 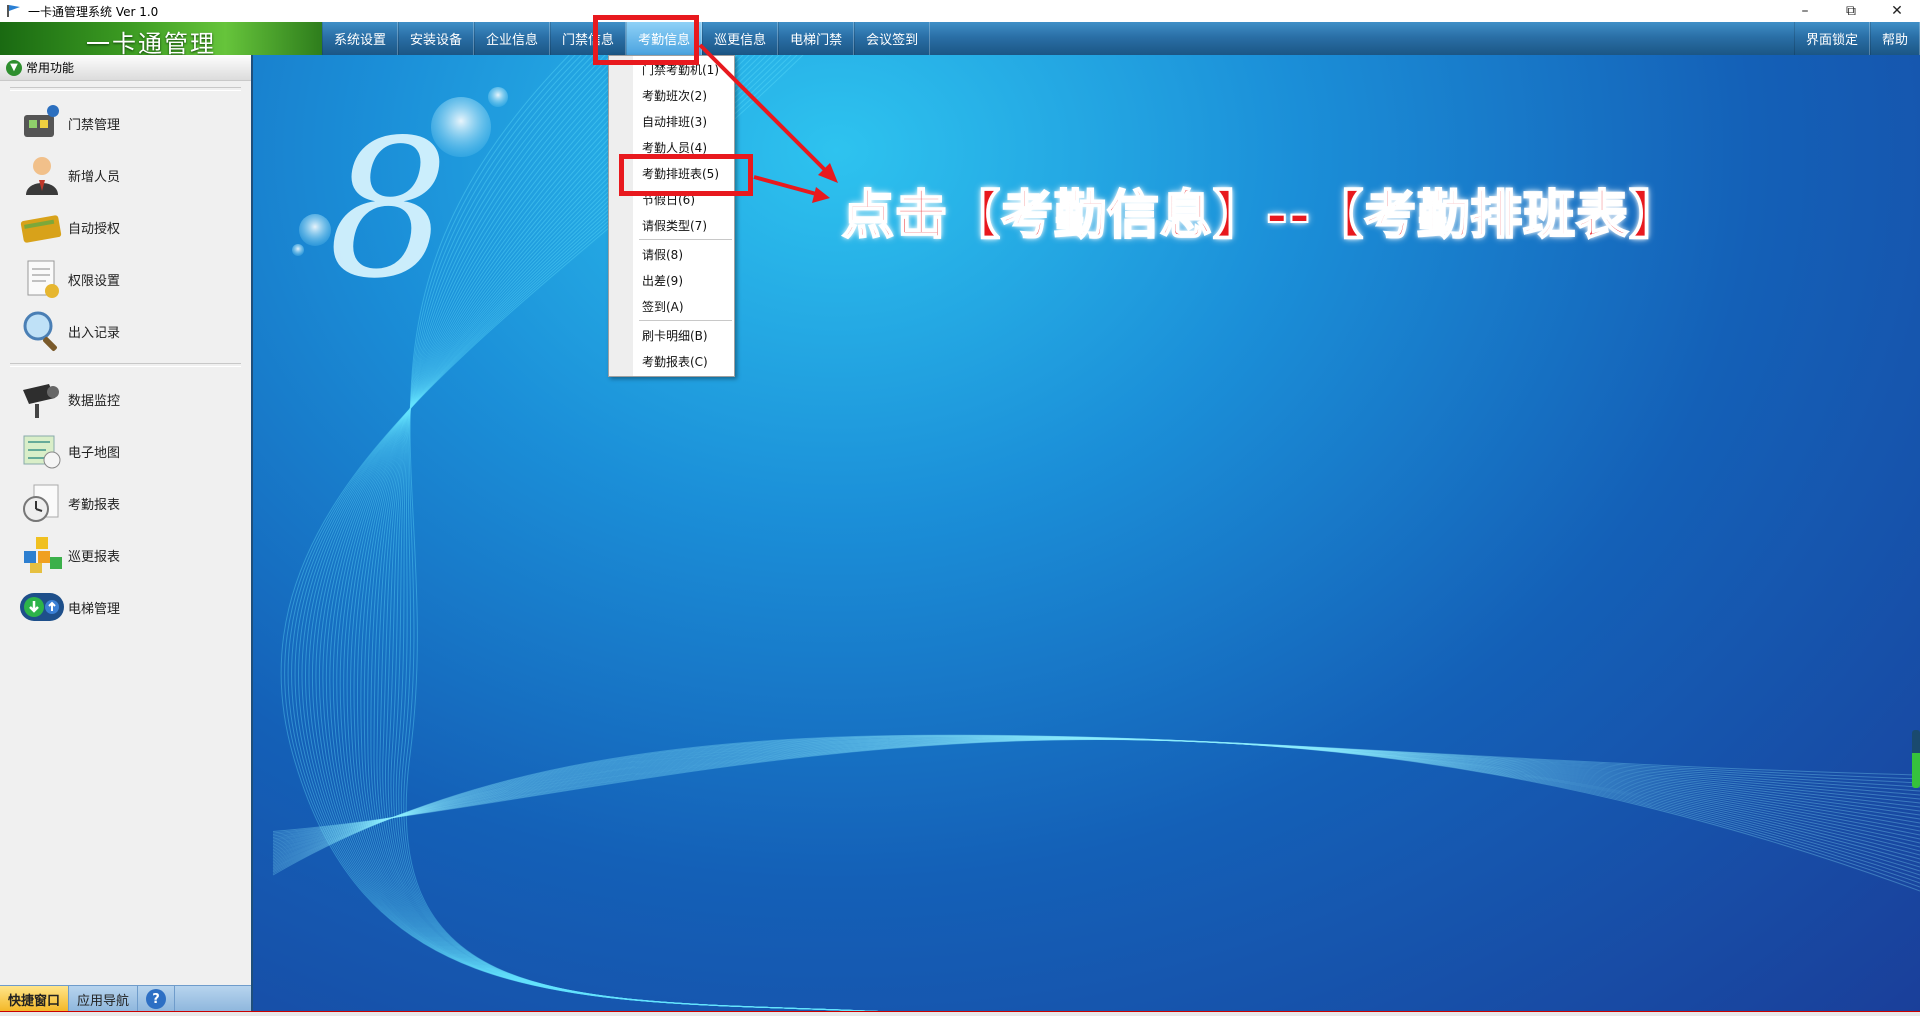 What do you see at coordinates (671, 306) in the screenshot?
I see `menu-item-sign-in: 签到(A)` at bounding box center [671, 306].